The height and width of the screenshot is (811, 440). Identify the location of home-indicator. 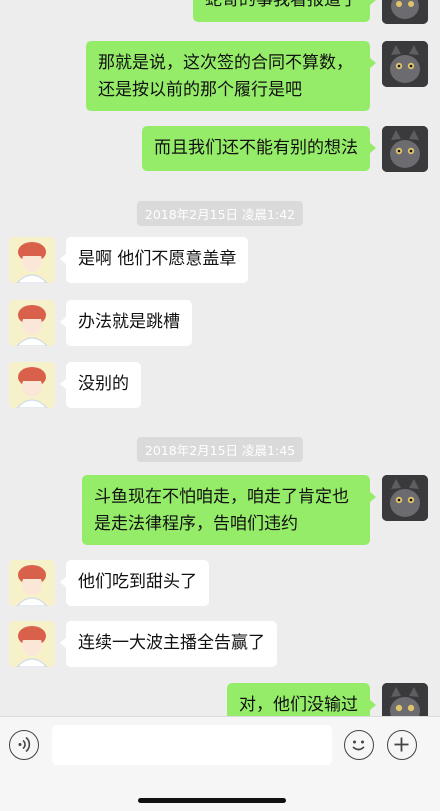
(212, 800).